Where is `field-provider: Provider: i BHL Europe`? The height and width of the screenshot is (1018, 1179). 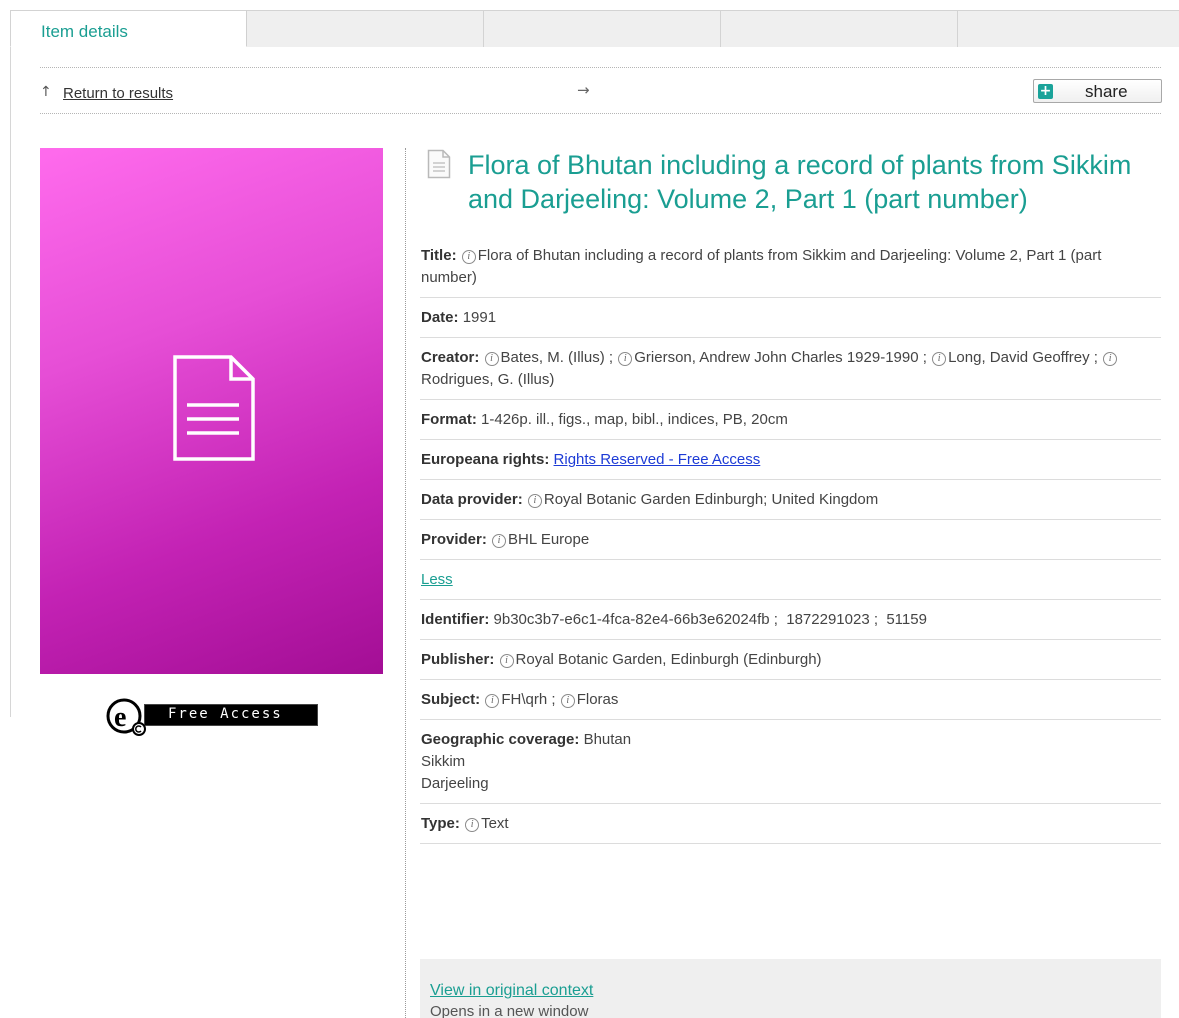 field-provider: Provider: i BHL Europe is located at coordinates (790, 540).